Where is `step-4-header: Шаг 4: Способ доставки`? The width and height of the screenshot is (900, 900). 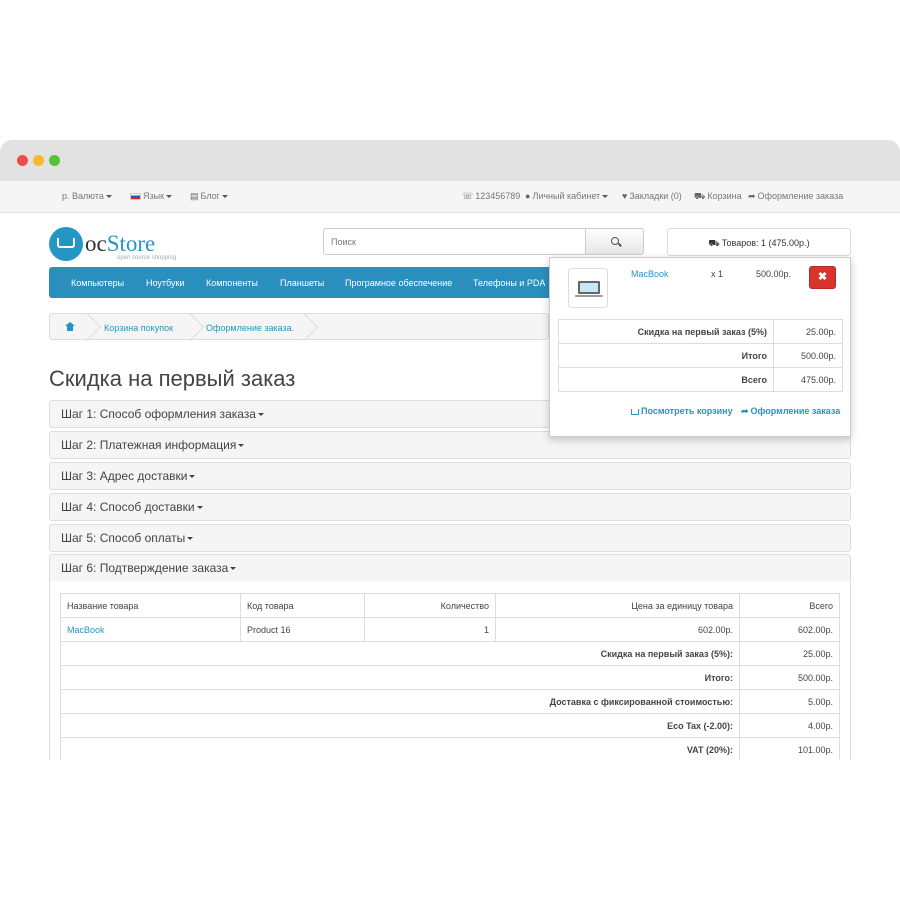
step-4-header: Шаг 4: Способ доставки is located at coordinates (450, 507).